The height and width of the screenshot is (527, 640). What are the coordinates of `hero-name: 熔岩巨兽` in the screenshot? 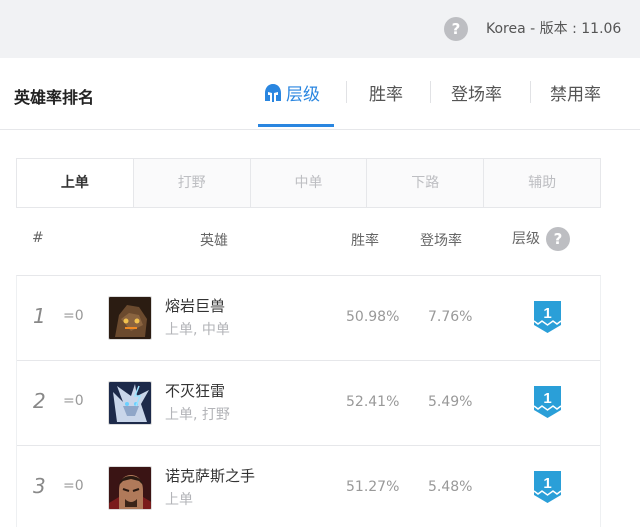 It's located at (195, 305).